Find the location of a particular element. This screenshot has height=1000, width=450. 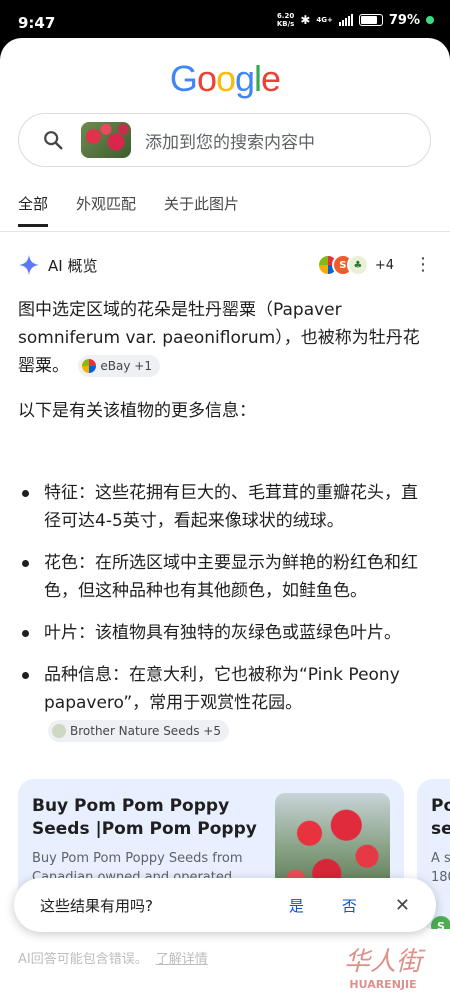

google-logo: Google is located at coordinates (225, 79).